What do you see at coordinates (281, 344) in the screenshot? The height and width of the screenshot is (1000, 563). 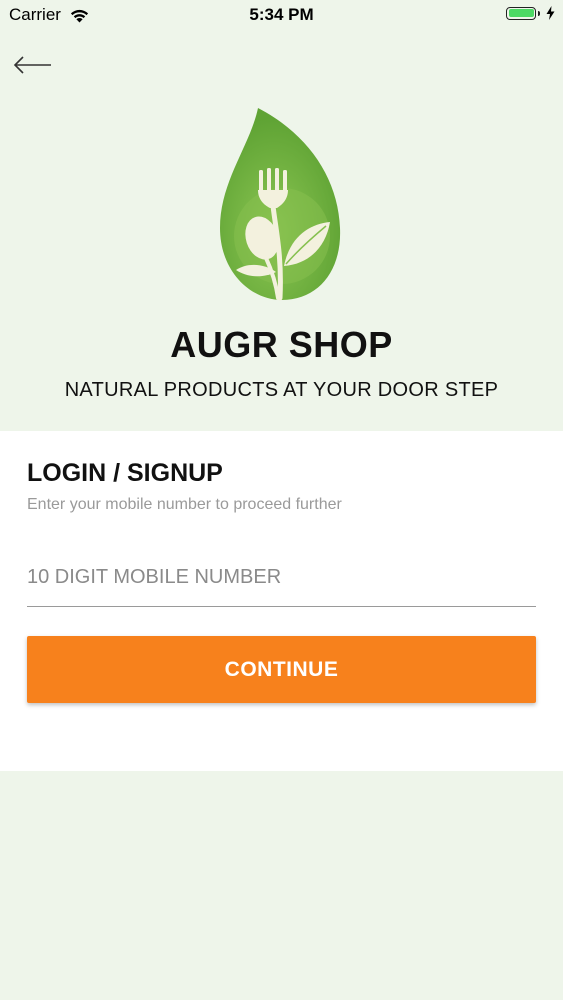 I see `app-title: AUGR SHOP` at bounding box center [281, 344].